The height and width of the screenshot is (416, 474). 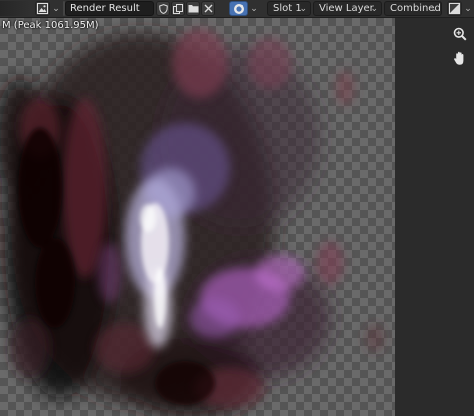 What do you see at coordinates (15, 8) in the screenshot?
I see `header-left-fade` at bounding box center [15, 8].